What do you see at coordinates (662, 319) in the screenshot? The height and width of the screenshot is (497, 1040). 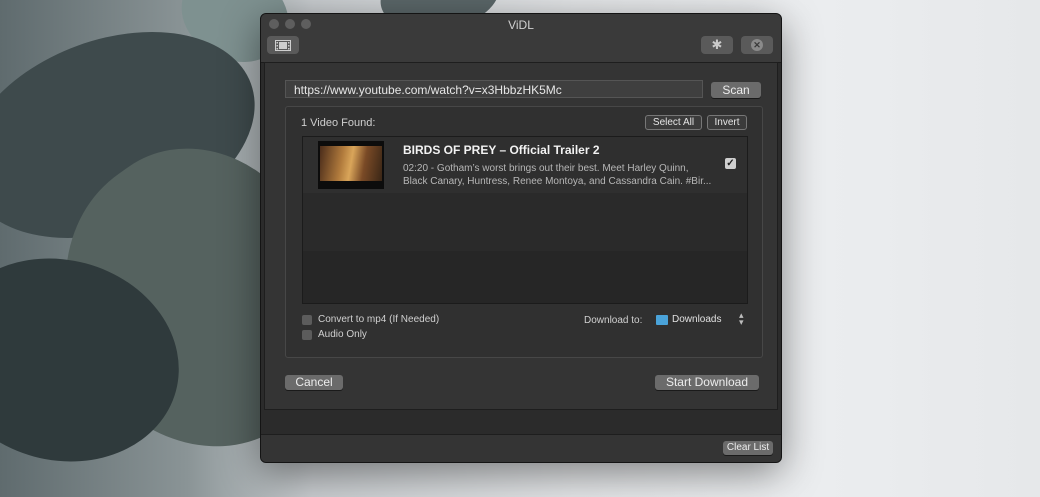 I see `folder-icon` at bounding box center [662, 319].